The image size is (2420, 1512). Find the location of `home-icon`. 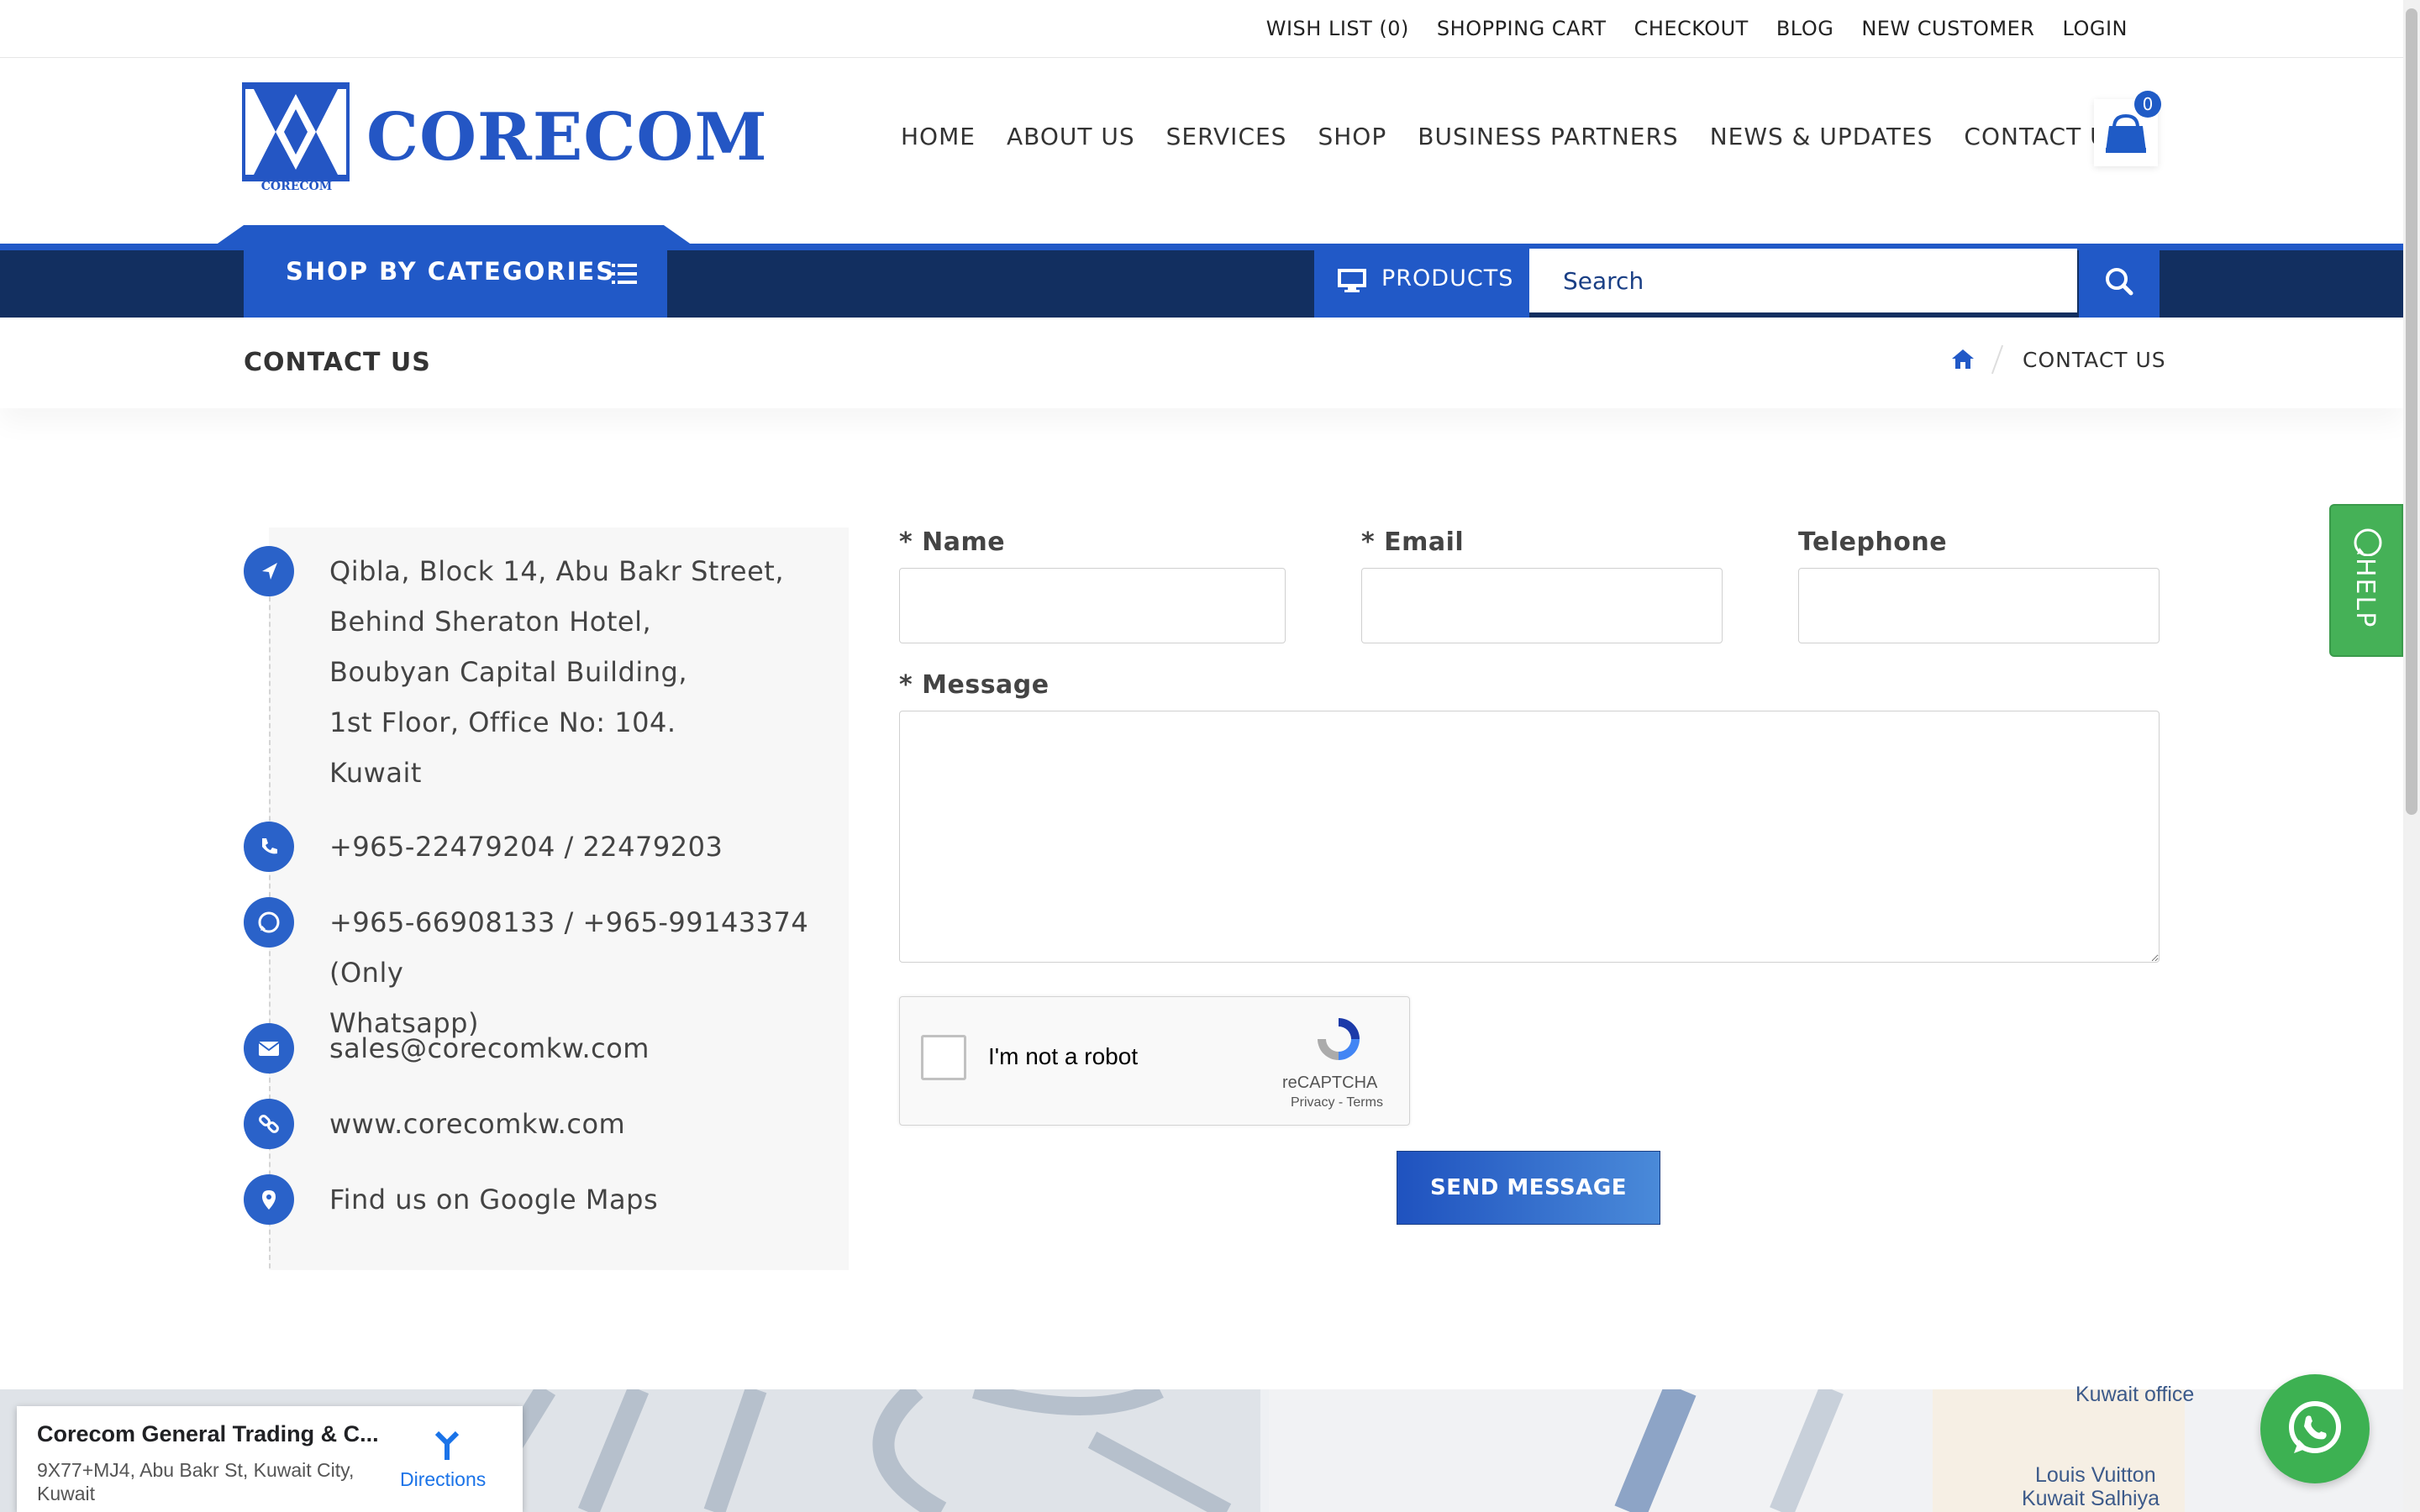

home-icon is located at coordinates (1963, 359).